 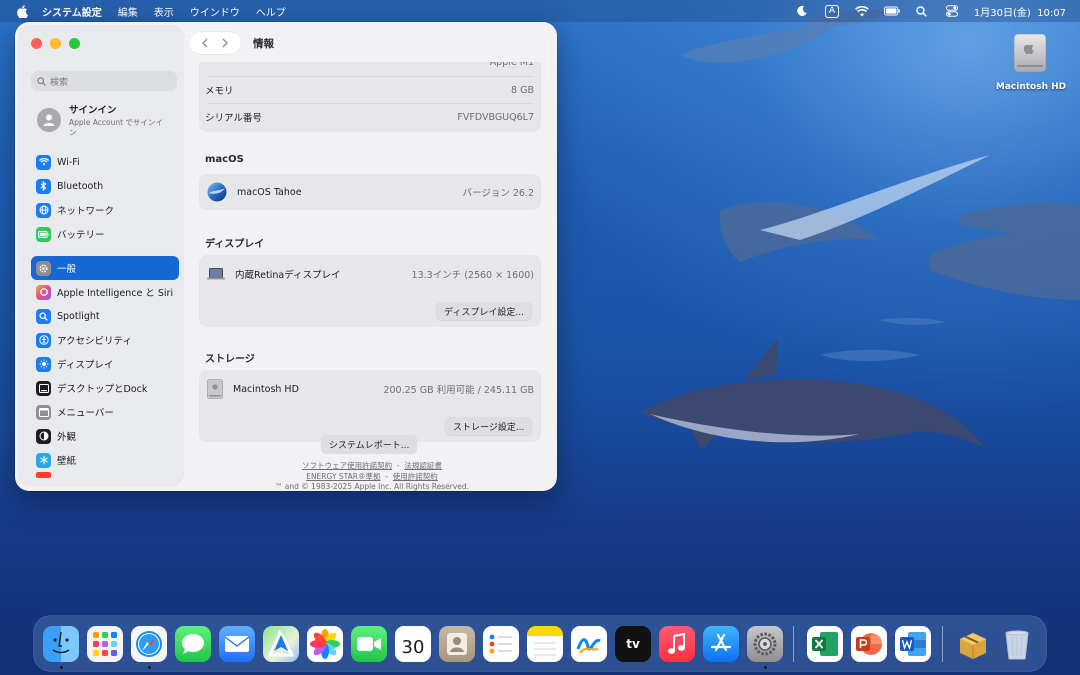 What do you see at coordinates (49, 120) in the screenshot?
I see `avatar` at bounding box center [49, 120].